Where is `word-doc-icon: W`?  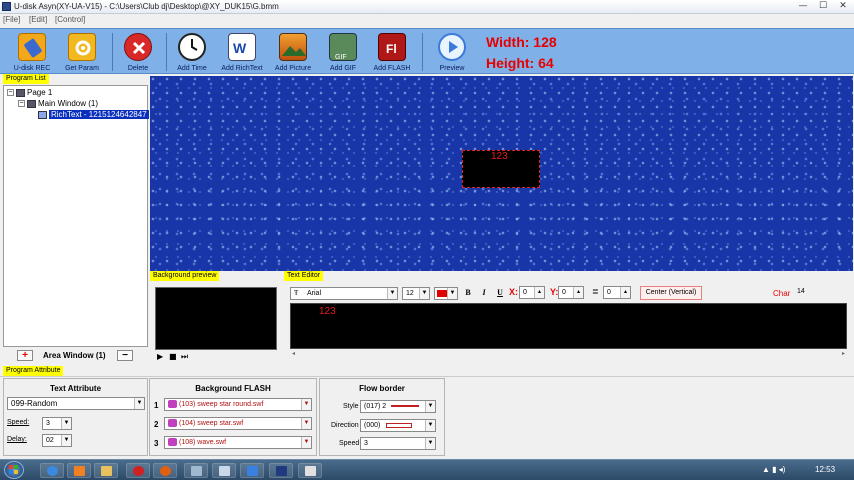 word-doc-icon: W is located at coordinates (242, 47).